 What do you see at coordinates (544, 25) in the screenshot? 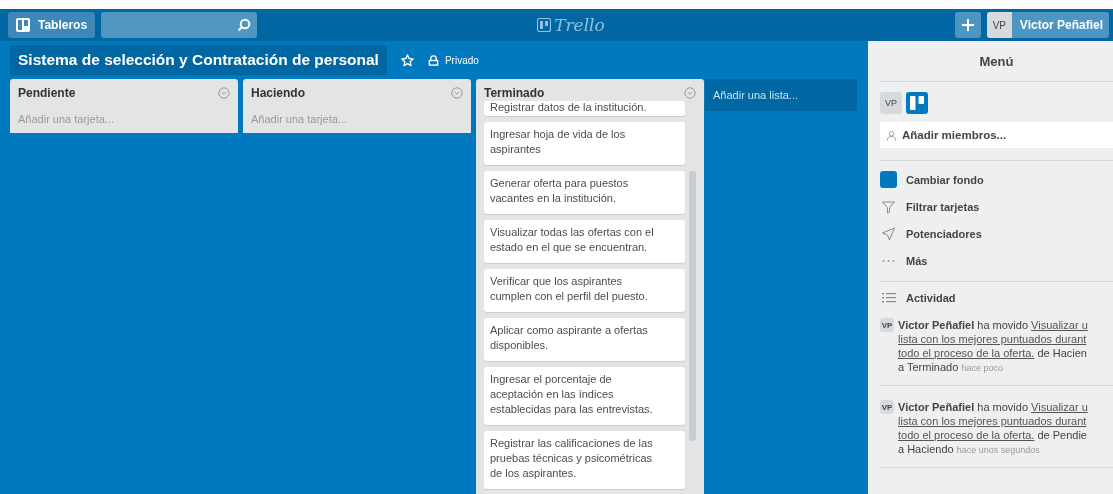
I see `logo-icon` at bounding box center [544, 25].